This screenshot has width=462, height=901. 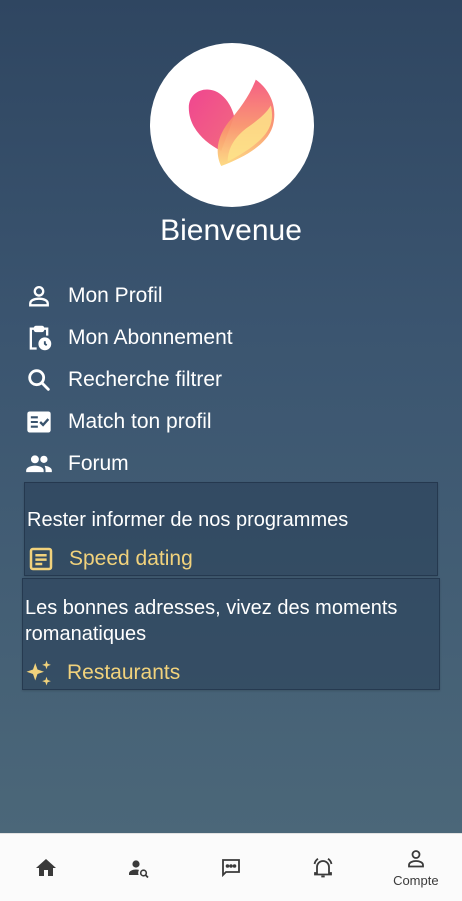 I want to click on app-logo, so click(x=232, y=125).